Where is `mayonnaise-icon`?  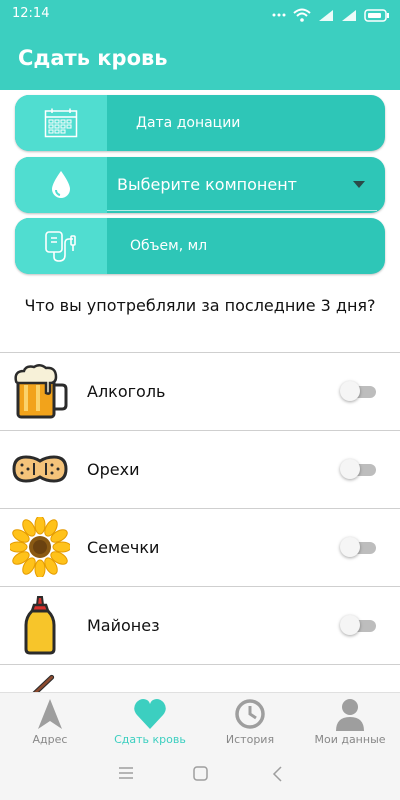 mayonnaise-icon is located at coordinates (40, 625).